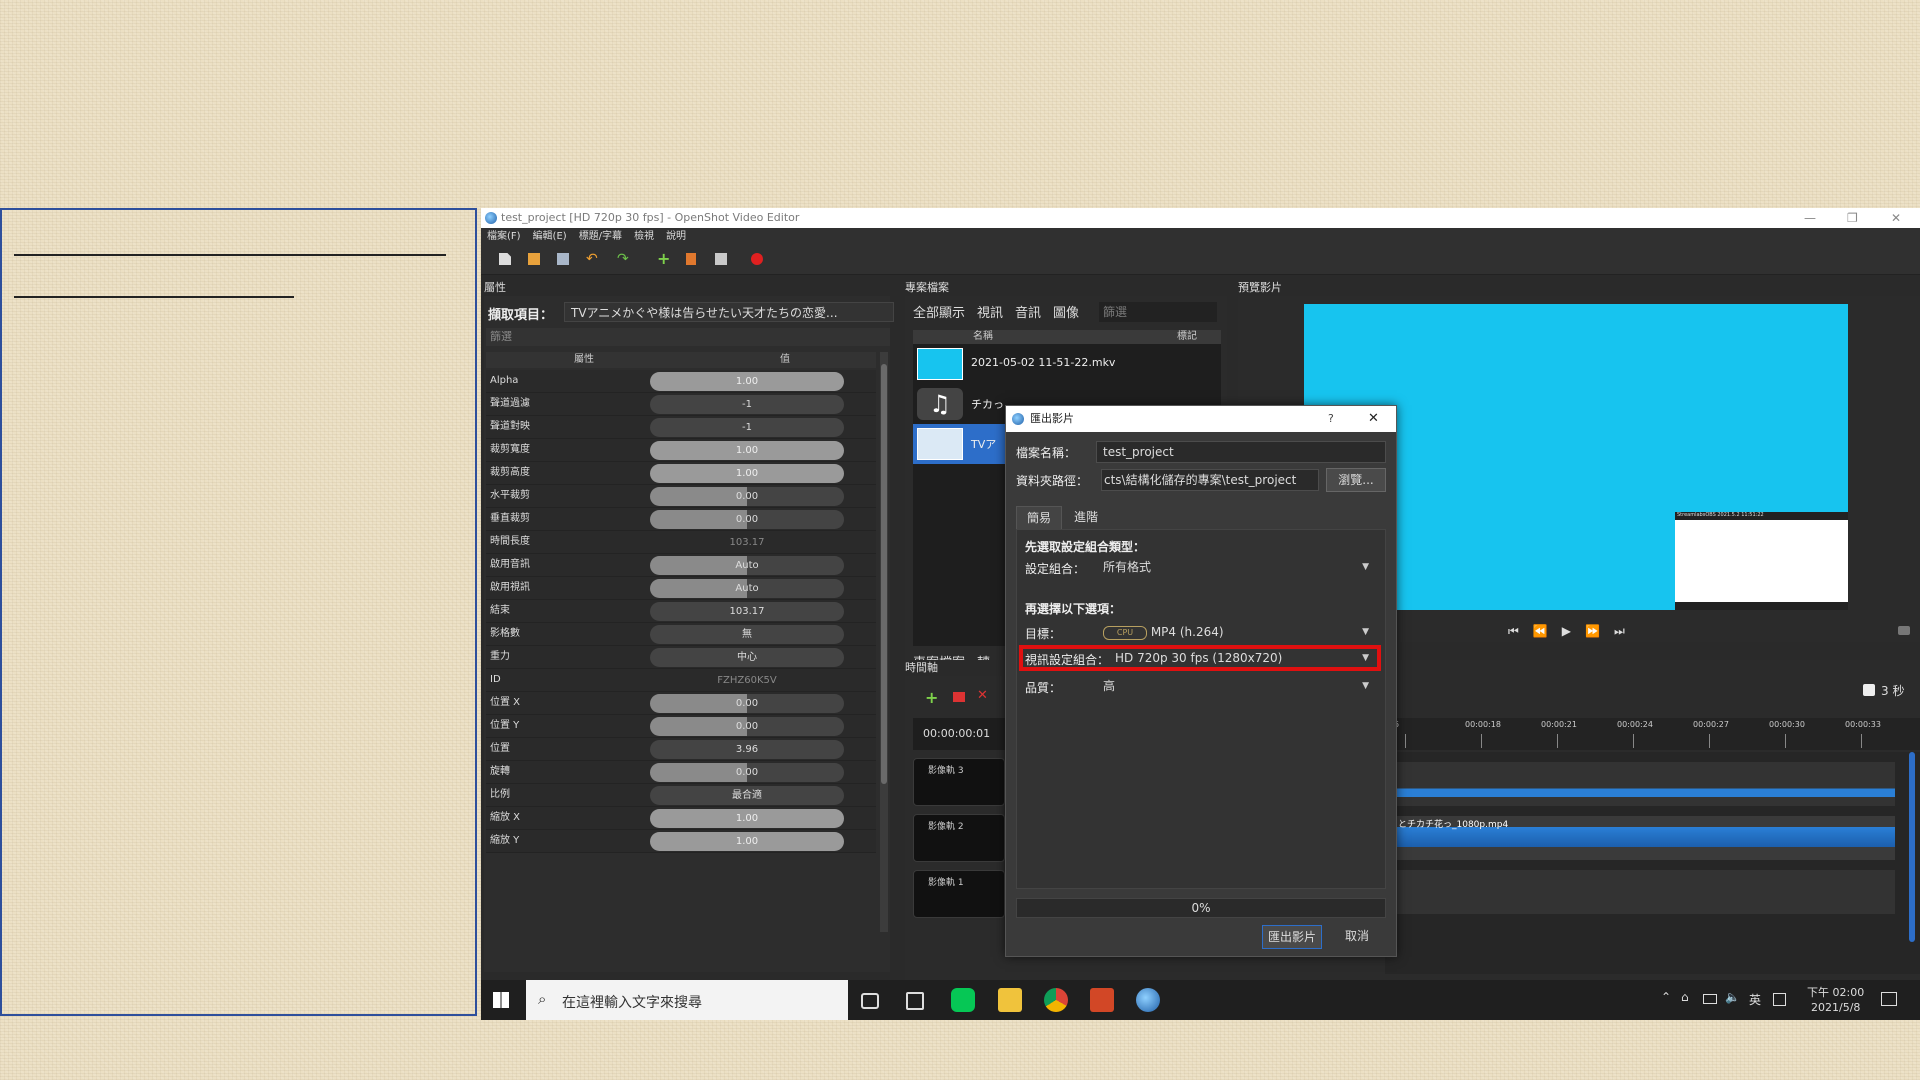  Describe the element at coordinates (1513, 631) in the screenshot. I see `jump-start-icon: ⏮` at that location.